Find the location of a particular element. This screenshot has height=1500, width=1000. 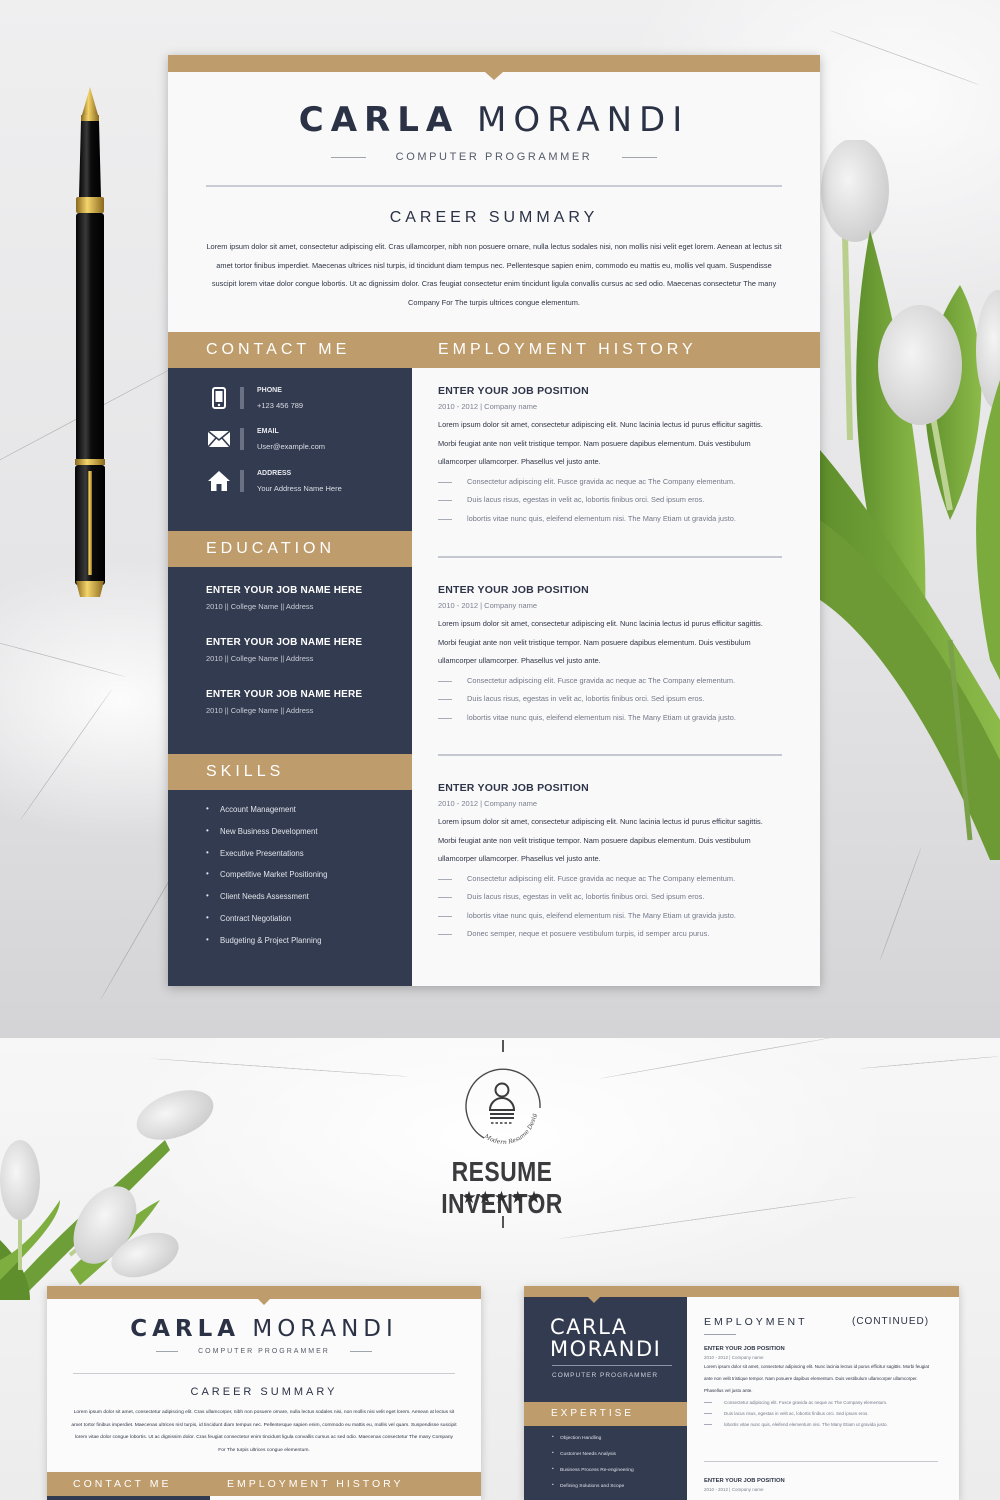

email-value: User@example.com is located at coordinates (291, 446).